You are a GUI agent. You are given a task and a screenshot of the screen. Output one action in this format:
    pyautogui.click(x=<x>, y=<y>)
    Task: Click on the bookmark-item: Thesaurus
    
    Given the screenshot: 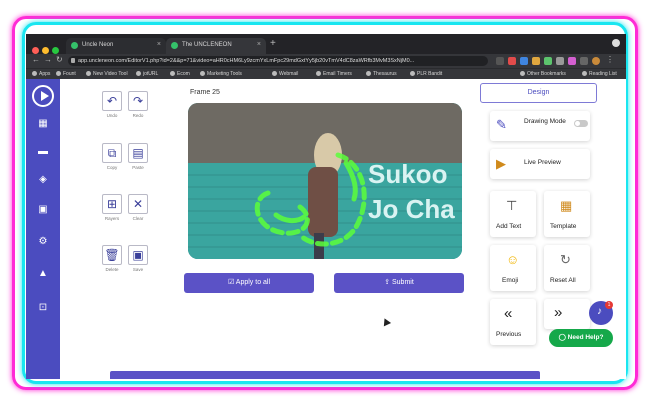 What is the action you would take?
    pyautogui.click(x=381, y=74)
    